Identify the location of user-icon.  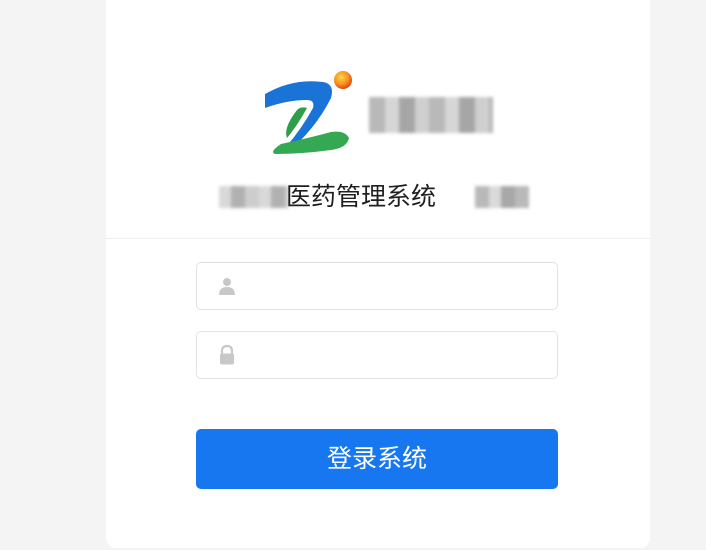
(227, 286).